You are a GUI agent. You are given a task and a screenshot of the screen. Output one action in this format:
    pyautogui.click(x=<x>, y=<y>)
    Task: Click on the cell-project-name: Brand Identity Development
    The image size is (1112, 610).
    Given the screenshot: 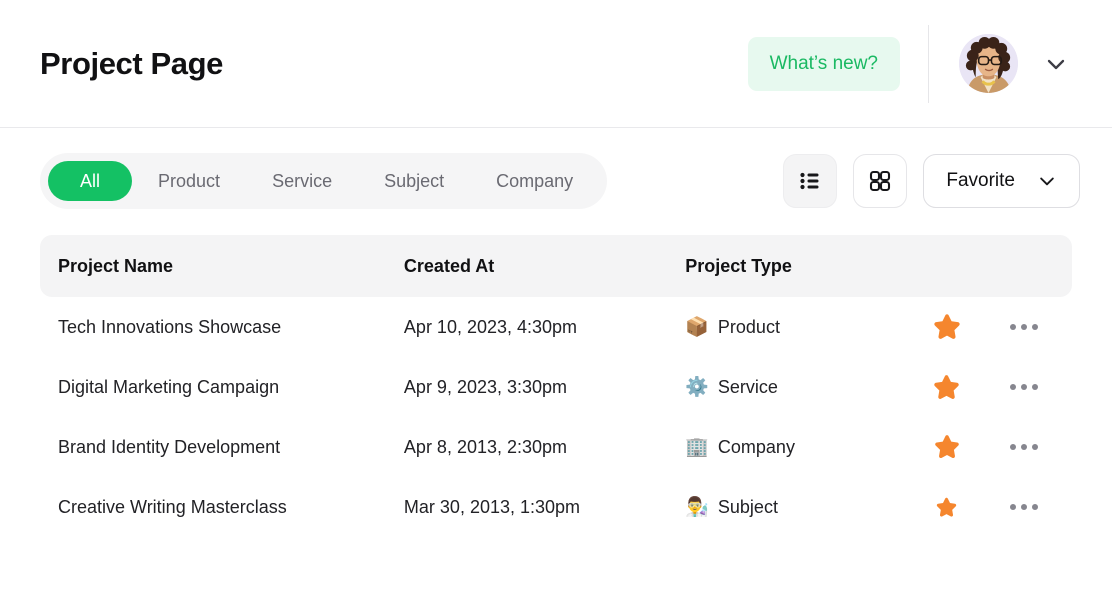 What is the action you would take?
    pyautogui.click(x=169, y=446)
    